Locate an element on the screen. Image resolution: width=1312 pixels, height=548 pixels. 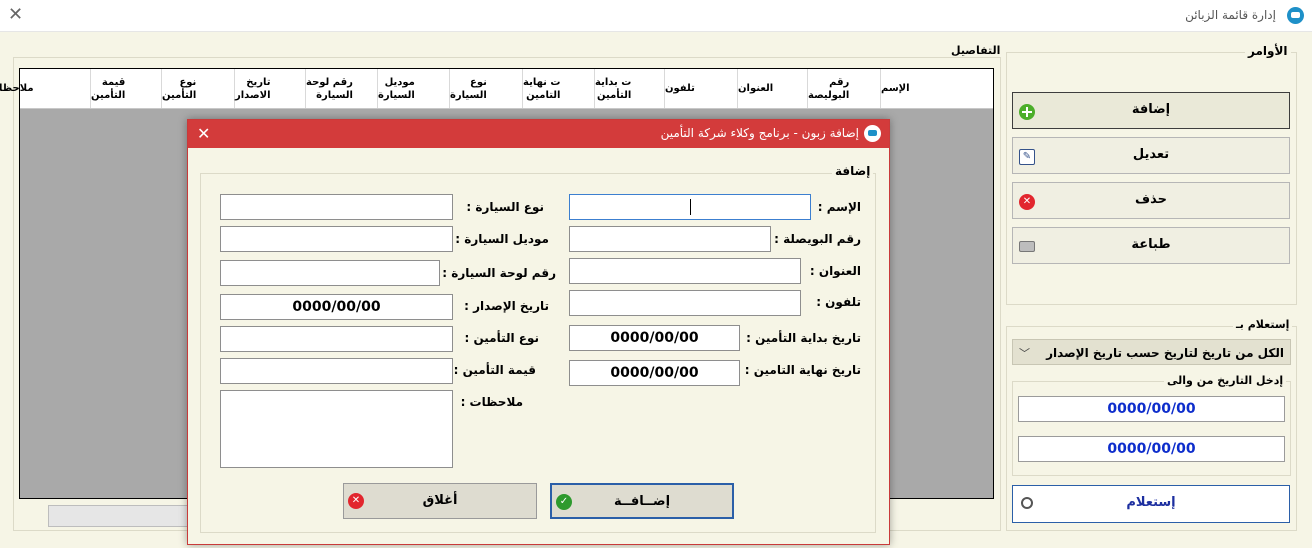
add-button-label: إضافة is located at coordinates (1151, 109).